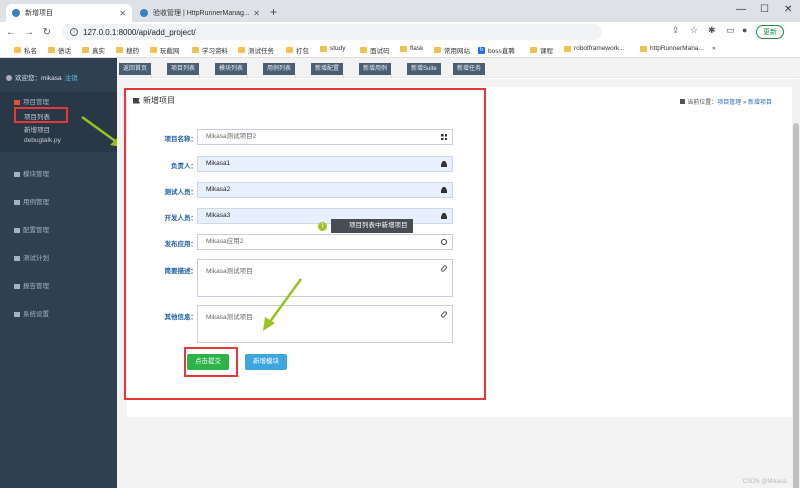 The image size is (800, 488). Describe the element at coordinates (297, 50) in the screenshot. I see `bookmark-item: 打包` at that location.